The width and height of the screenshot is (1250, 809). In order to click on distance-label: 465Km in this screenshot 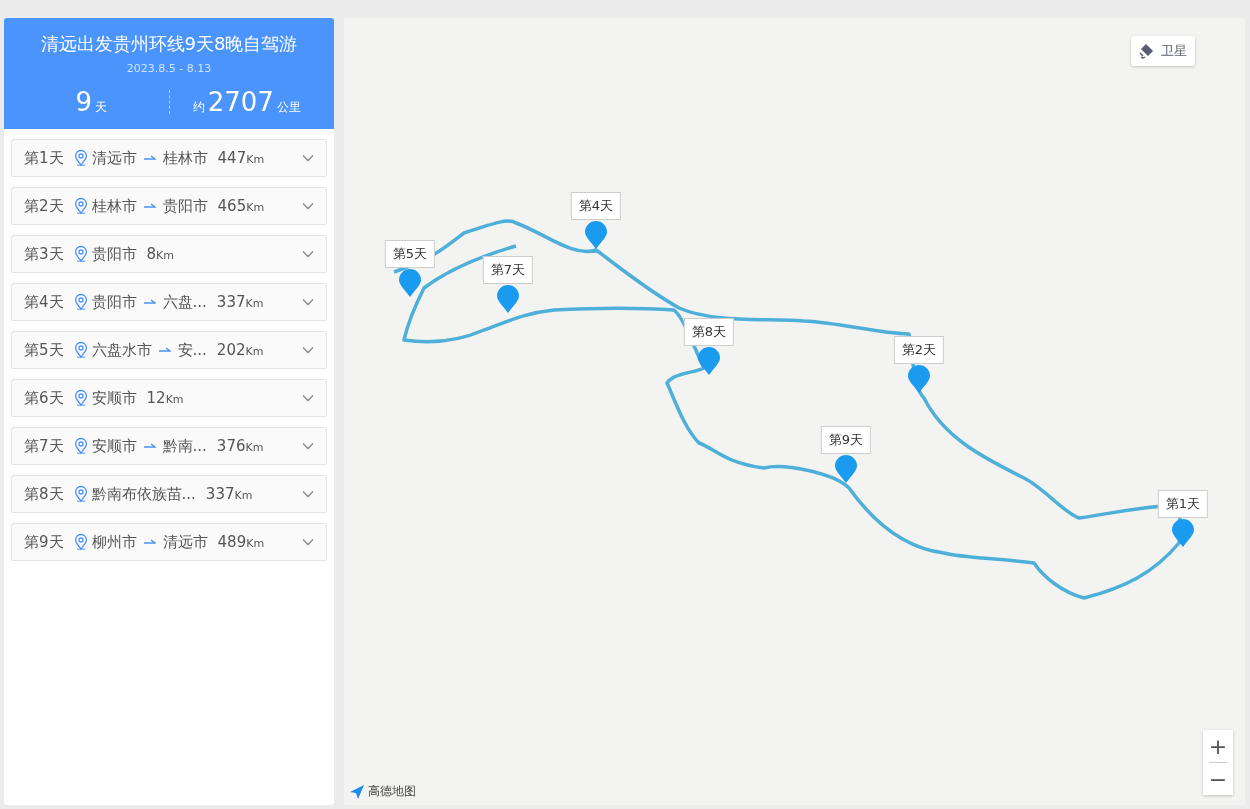, I will do `click(241, 206)`.